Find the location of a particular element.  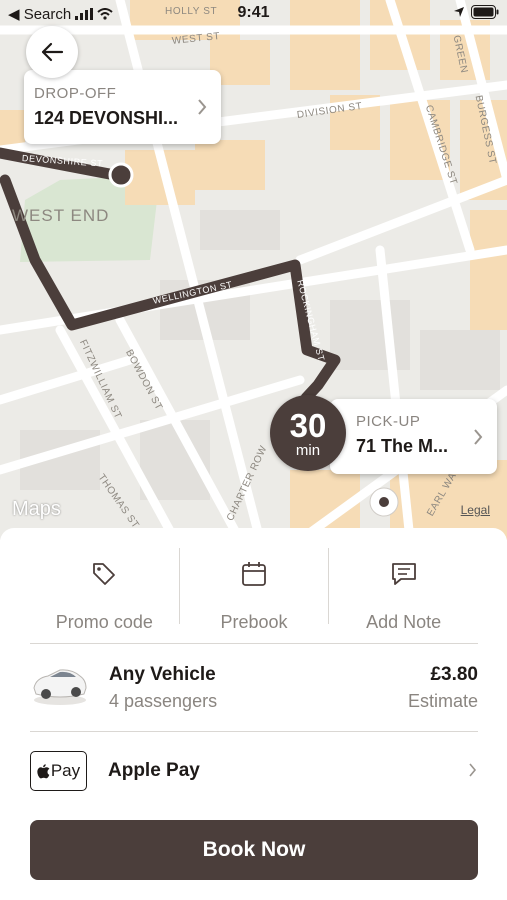

status-bar: ◀ Search 9:41 is located at coordinates (253, 14).